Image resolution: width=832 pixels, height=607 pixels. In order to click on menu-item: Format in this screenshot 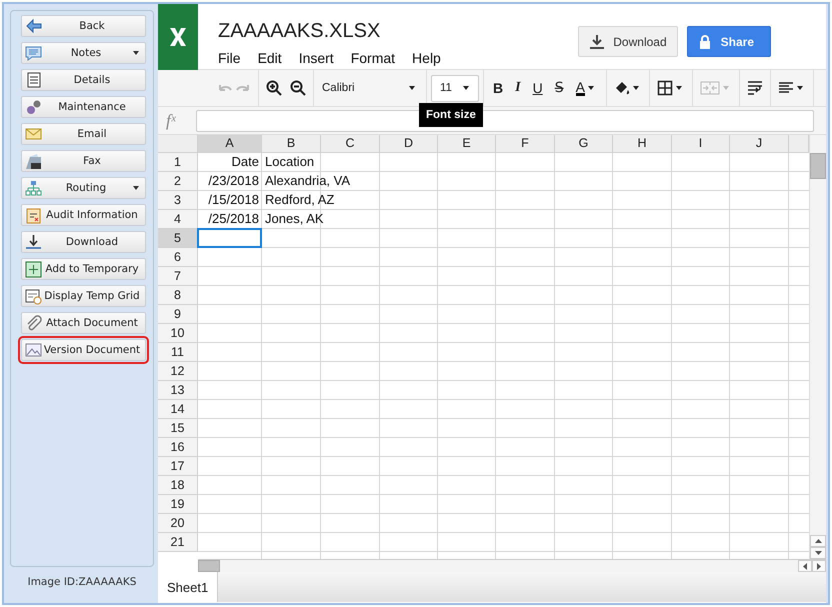, I will do `click(373, 58)`.